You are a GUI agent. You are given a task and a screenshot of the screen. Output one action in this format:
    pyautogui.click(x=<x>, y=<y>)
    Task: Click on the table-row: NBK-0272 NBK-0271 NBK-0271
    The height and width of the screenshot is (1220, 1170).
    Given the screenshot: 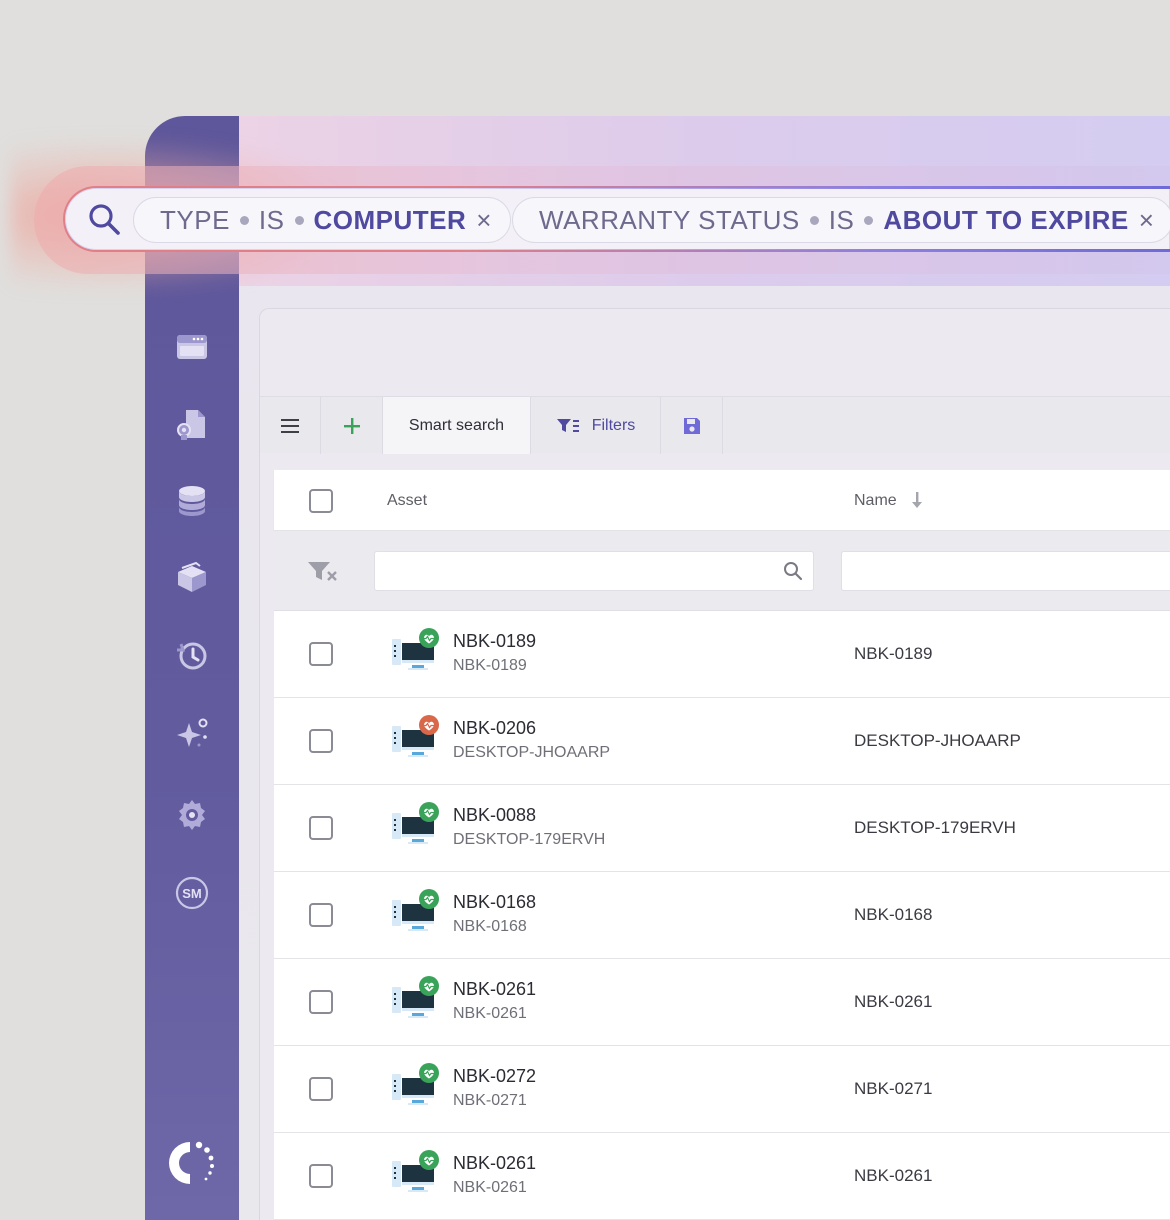 What is the action you would take?
    pyautogui.click(x=722, y=1089)
    